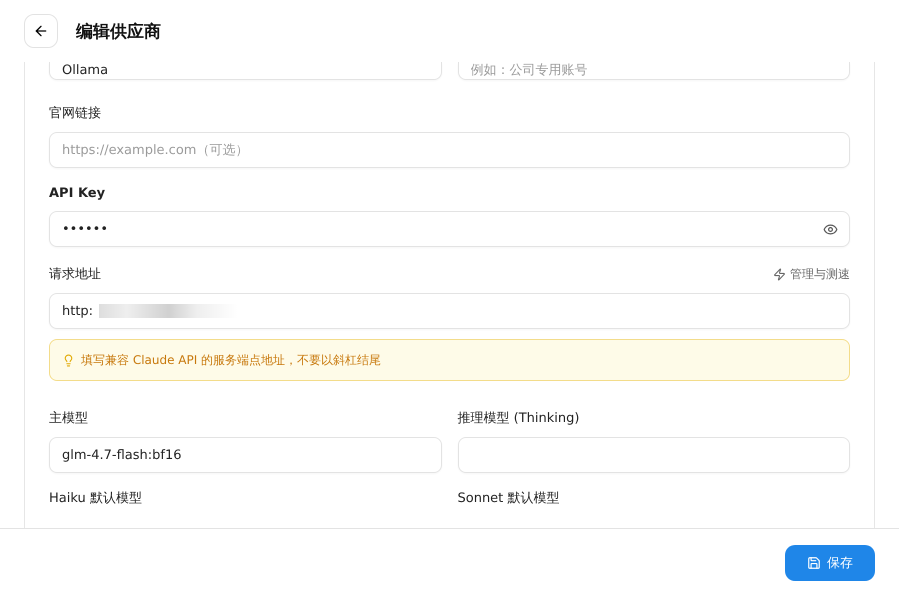 Image resolution: width=899 pixels, height=596 pixels. I want to click on field-label: 主模型, so click(69, 418).